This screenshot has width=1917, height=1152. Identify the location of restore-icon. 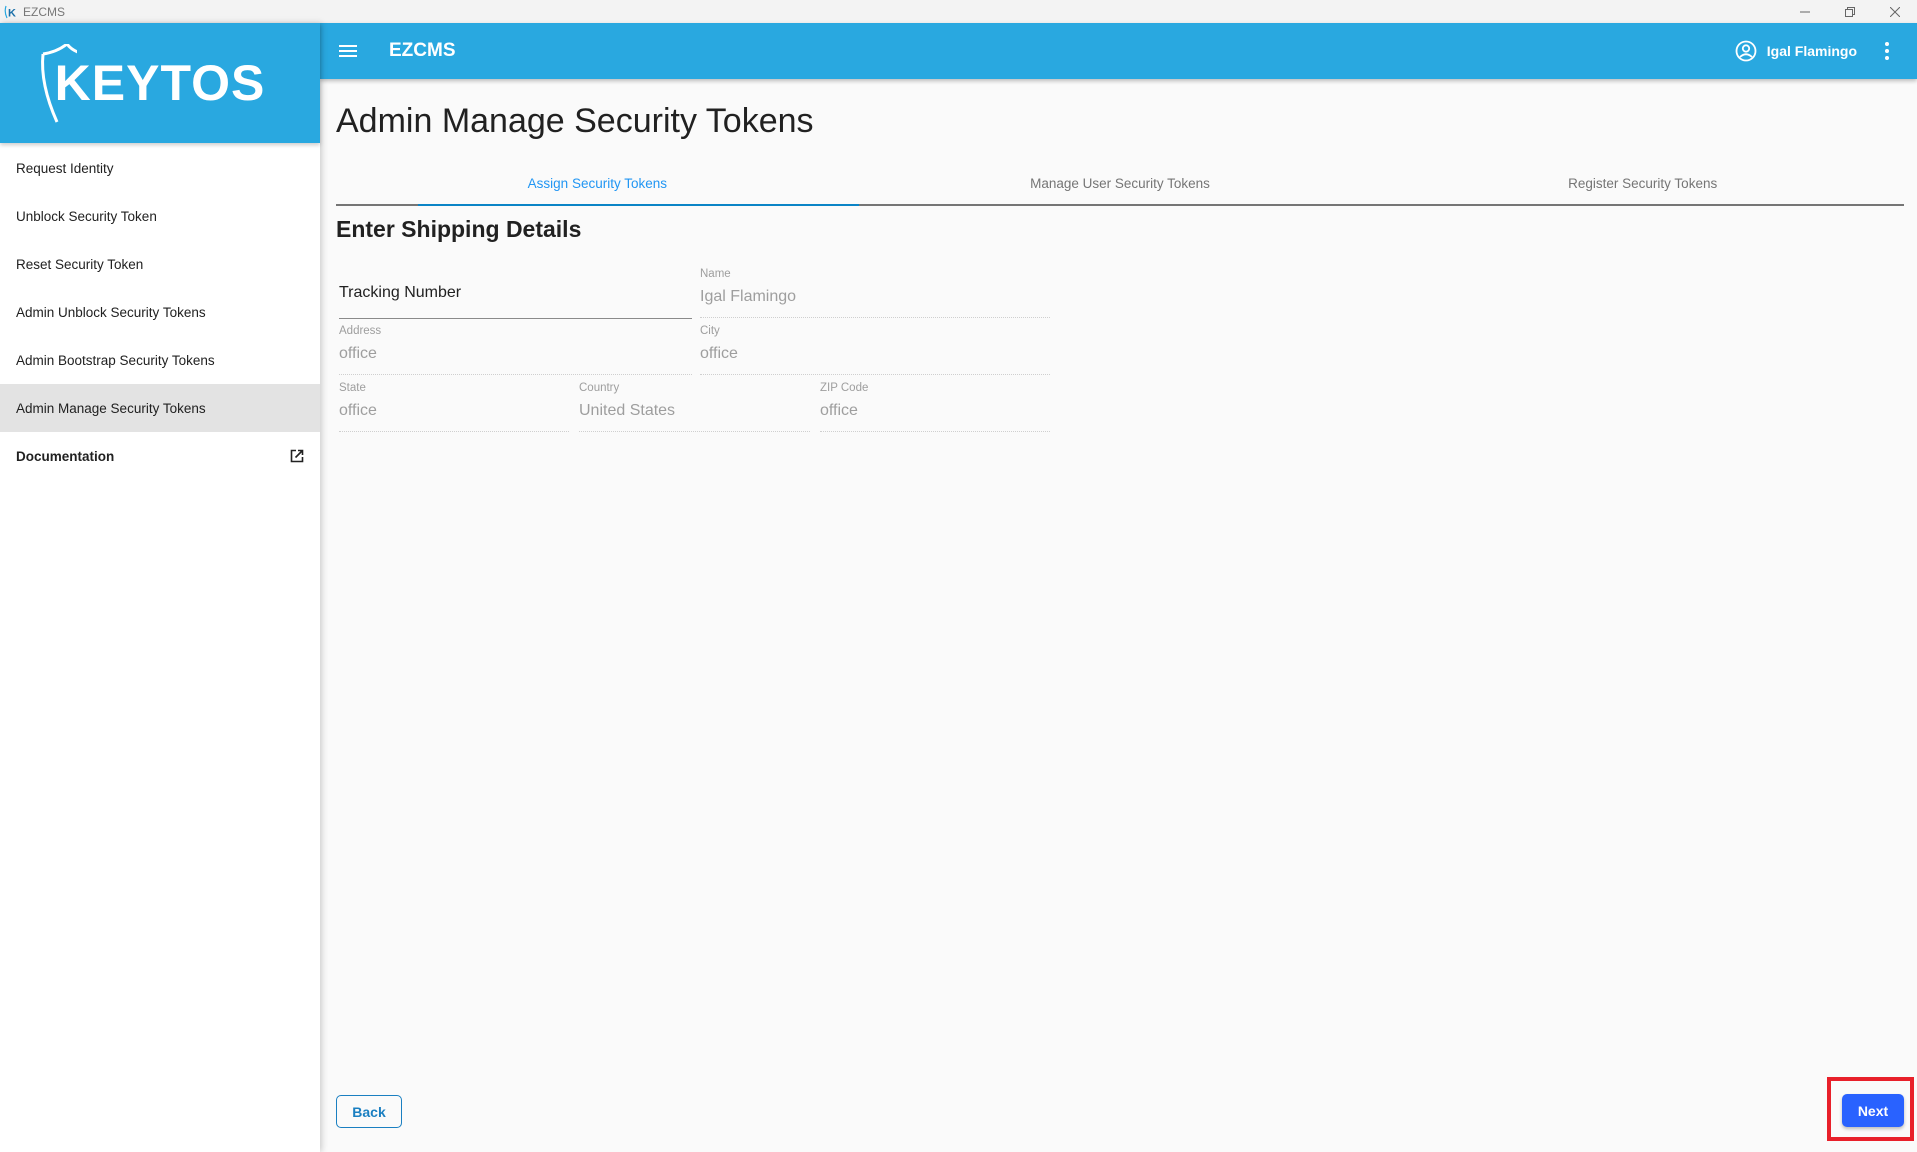
(1849, 11).